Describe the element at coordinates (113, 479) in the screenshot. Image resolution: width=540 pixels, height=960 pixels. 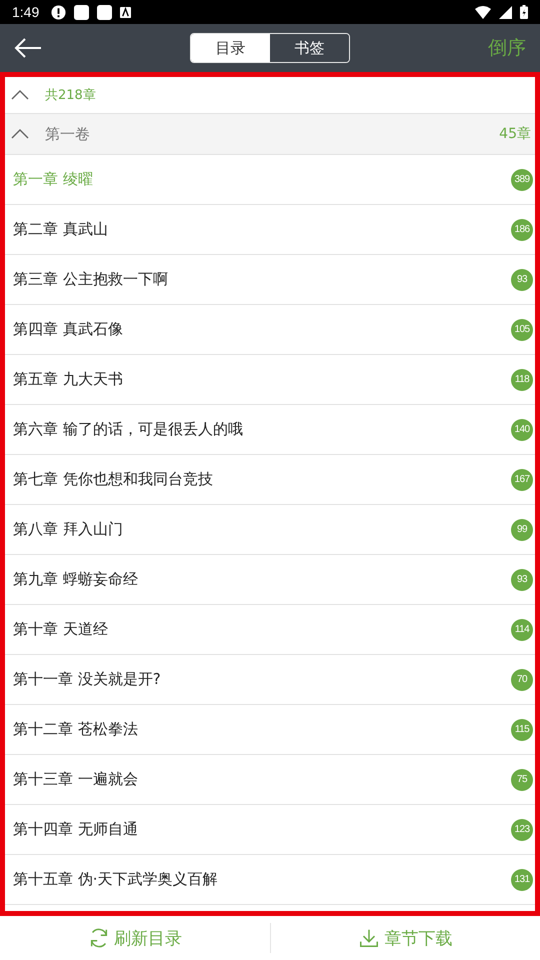
I see `chapter-title: 第七章 凭你也想和我同台竞技` at that location.